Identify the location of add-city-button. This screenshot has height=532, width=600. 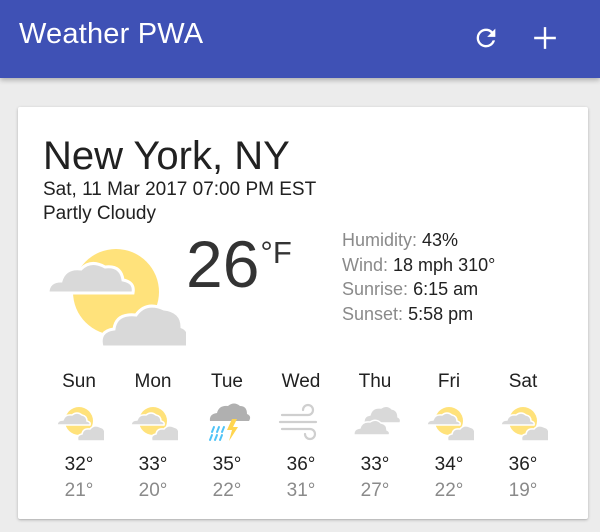
(545, 38).